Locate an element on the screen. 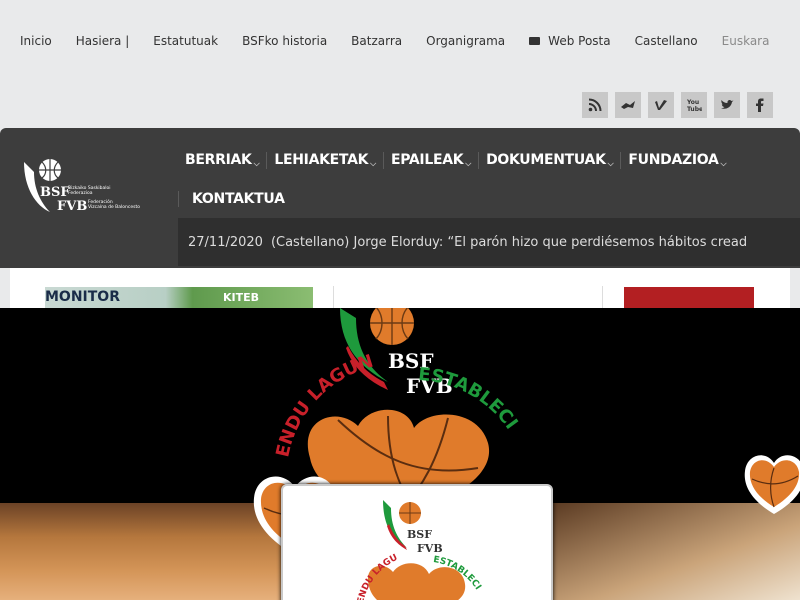 This screenshot has width=800, height=600. logo-fvb-text: FVB is located at coordinates (72, 206).